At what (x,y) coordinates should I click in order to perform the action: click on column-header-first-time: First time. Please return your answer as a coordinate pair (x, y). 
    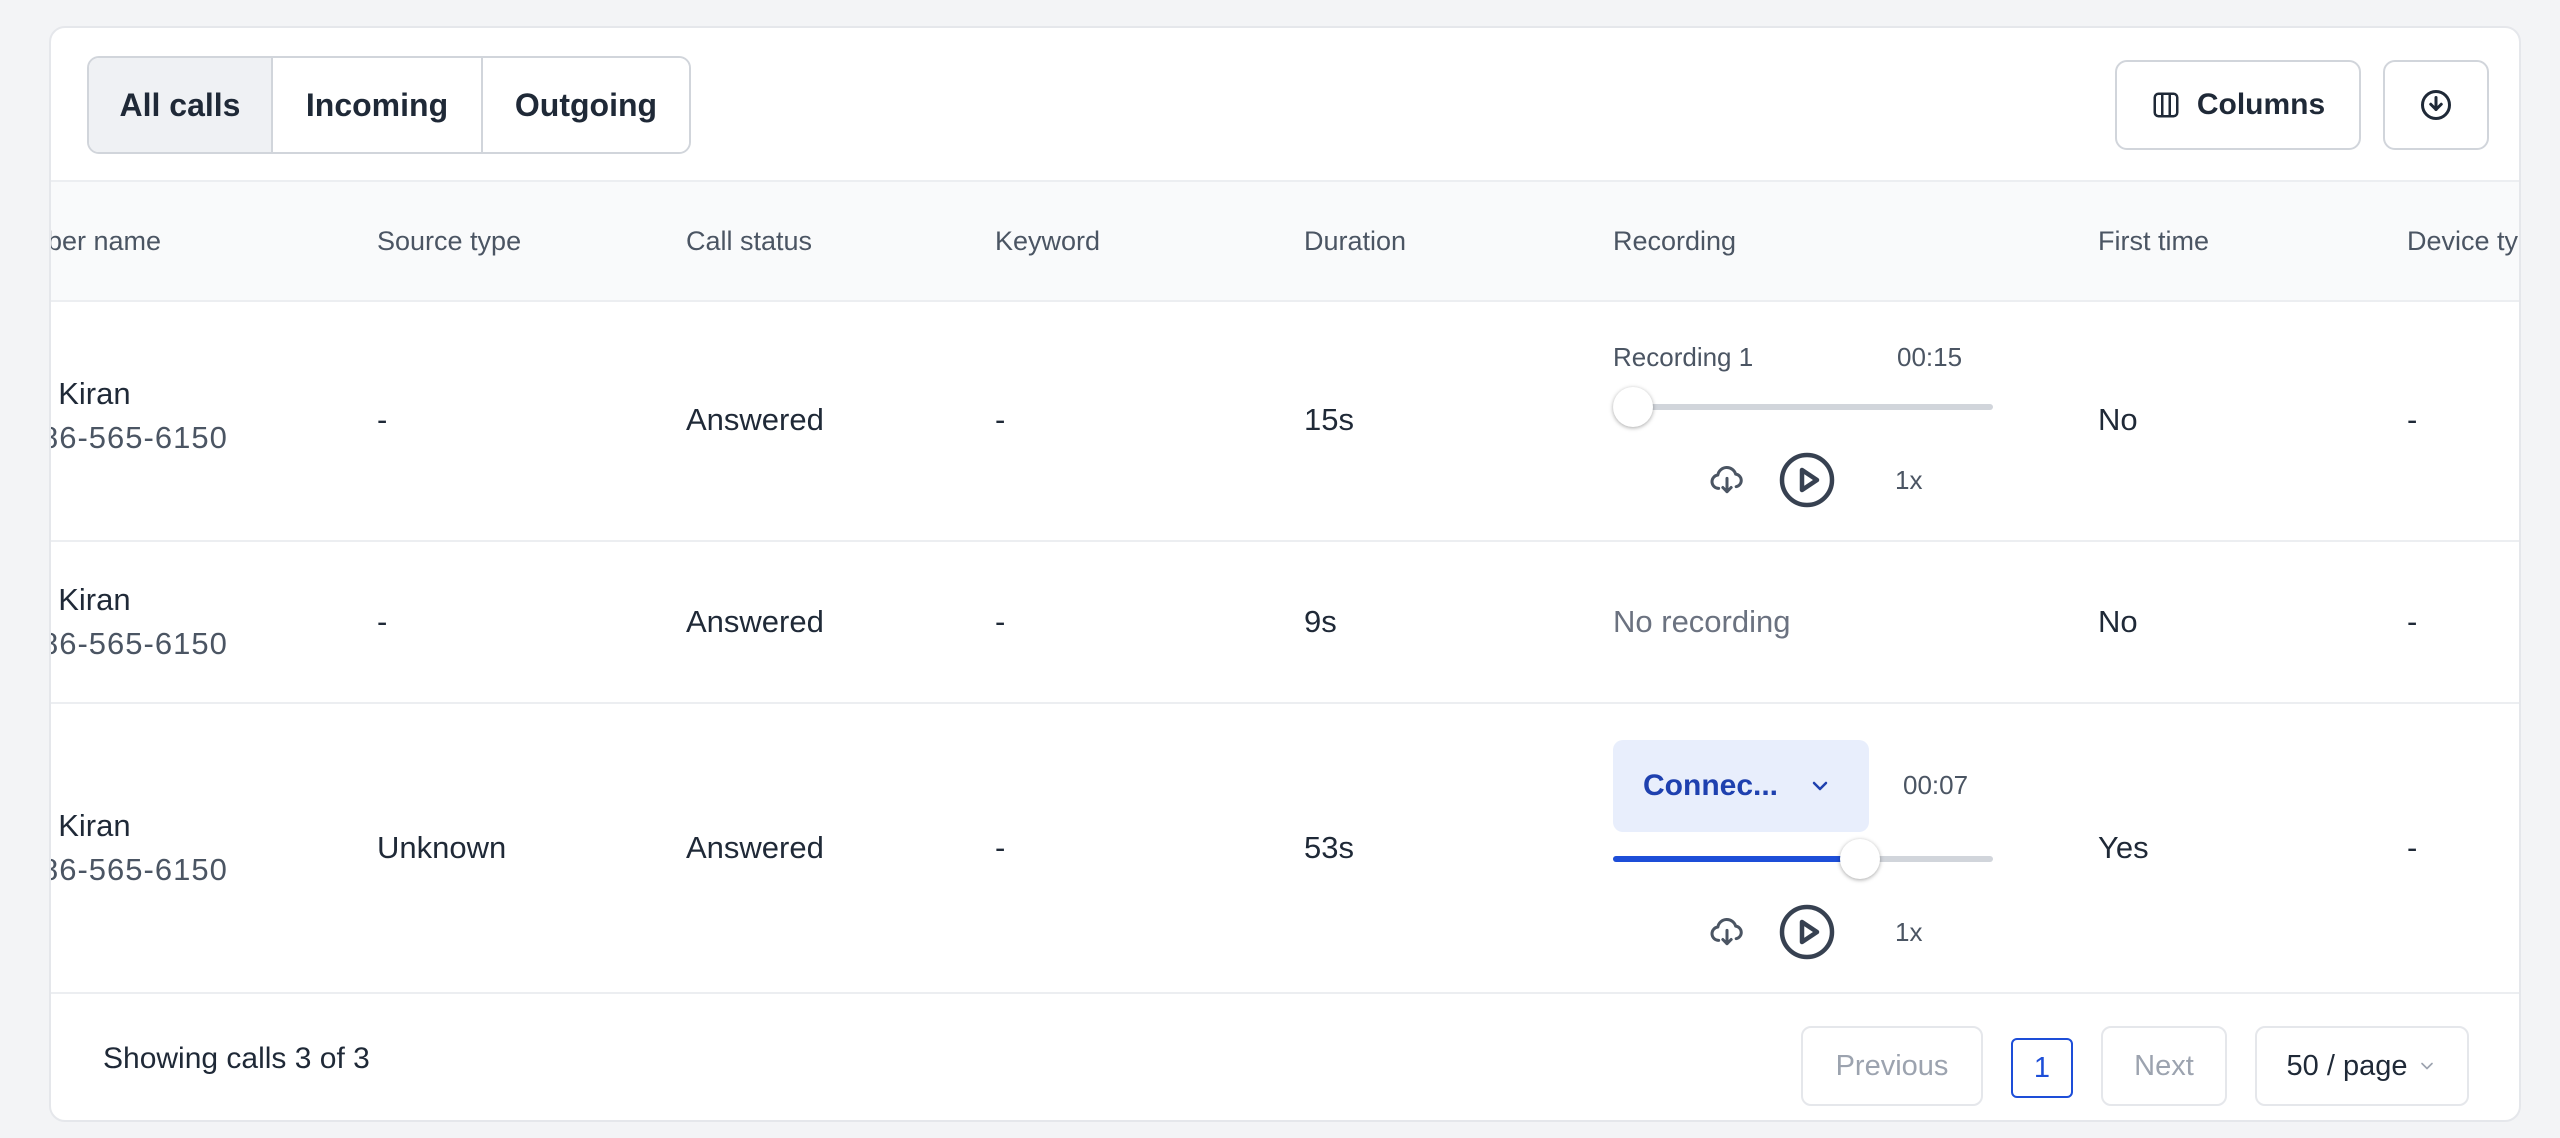
    Looking at the image, I should click on (2153, 241).